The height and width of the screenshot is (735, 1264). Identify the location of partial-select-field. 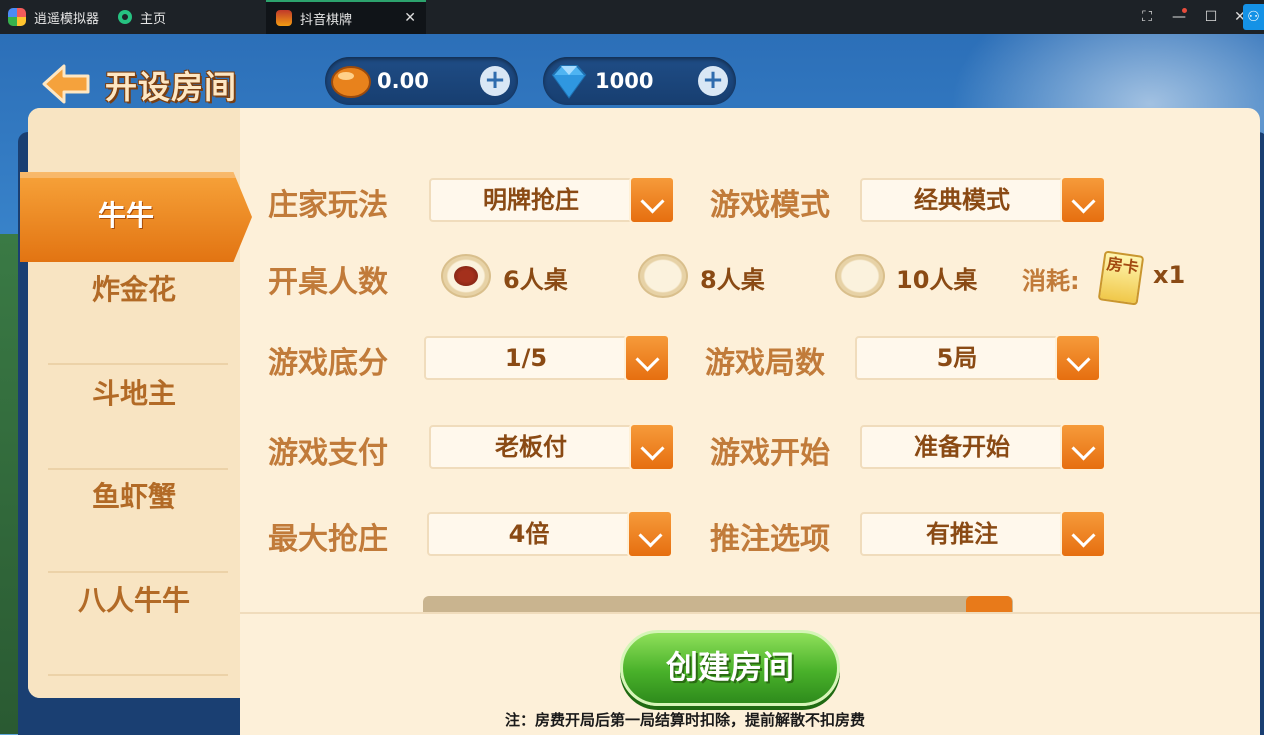
(718, 604).